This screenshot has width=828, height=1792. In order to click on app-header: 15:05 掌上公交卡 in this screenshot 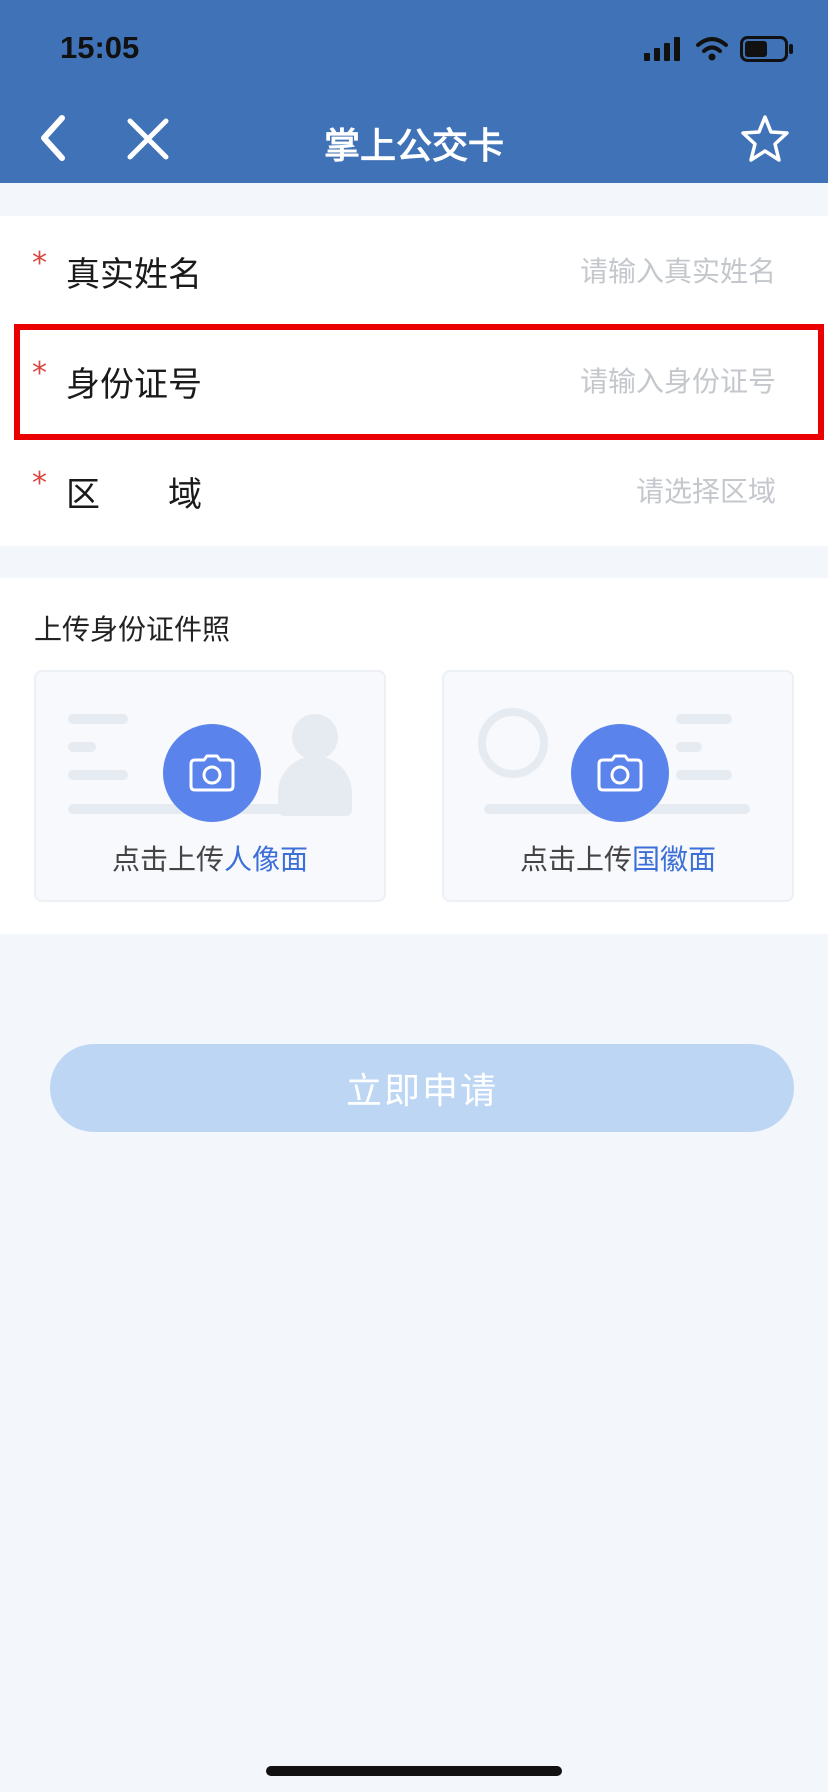, I will do `click(414, 91)`.